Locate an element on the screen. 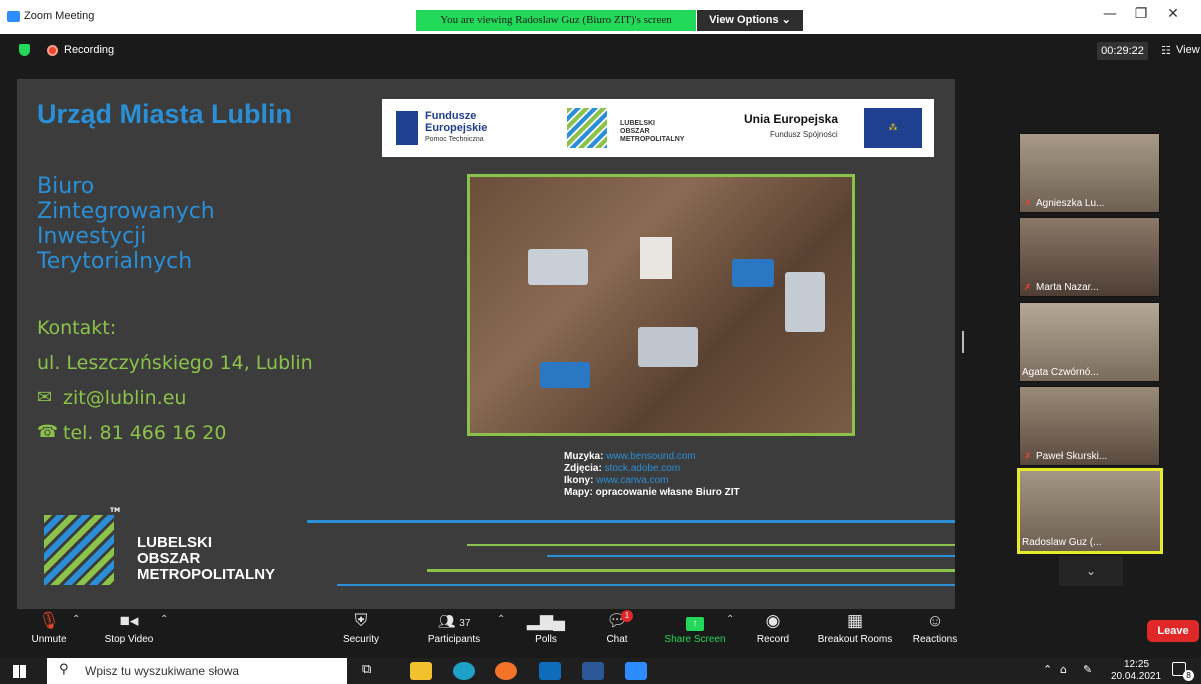 Image resolution: width=1201 pixels, height=684 pixels. contact-phone: tel. 81 466 16 20 is located at coordinates (145, 433).